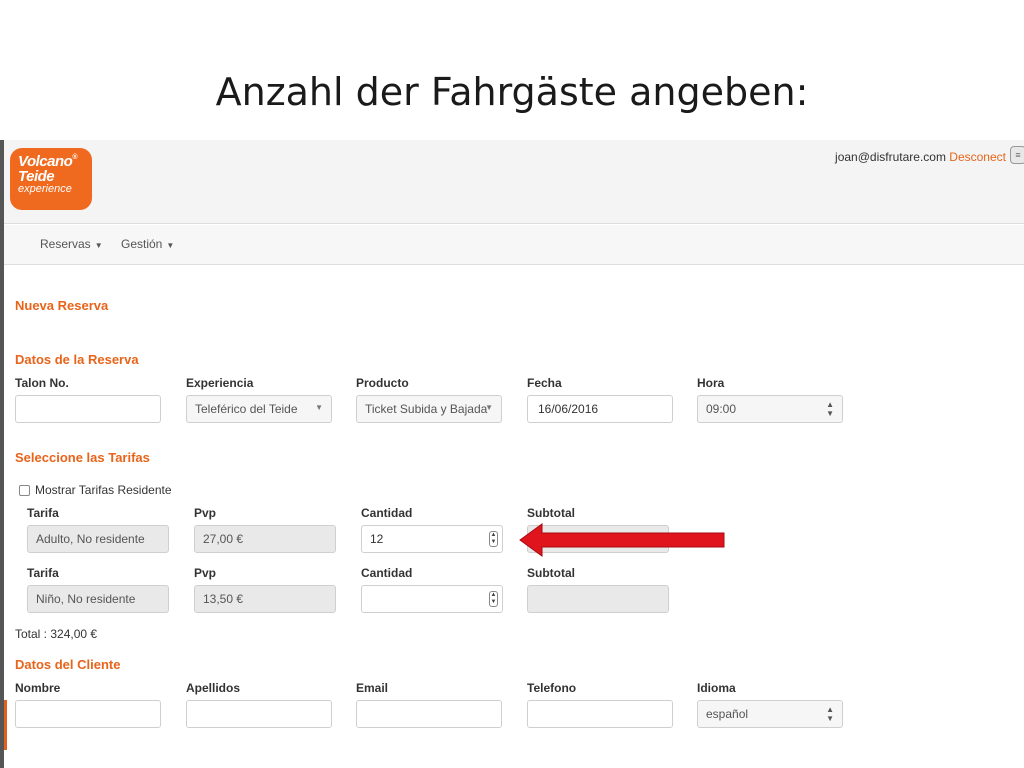  What do you see at coordinates (770, 409) in the screenshot?
I see `hora-select: 09:00 ▲ ▼` at bounding box center [770, 409].